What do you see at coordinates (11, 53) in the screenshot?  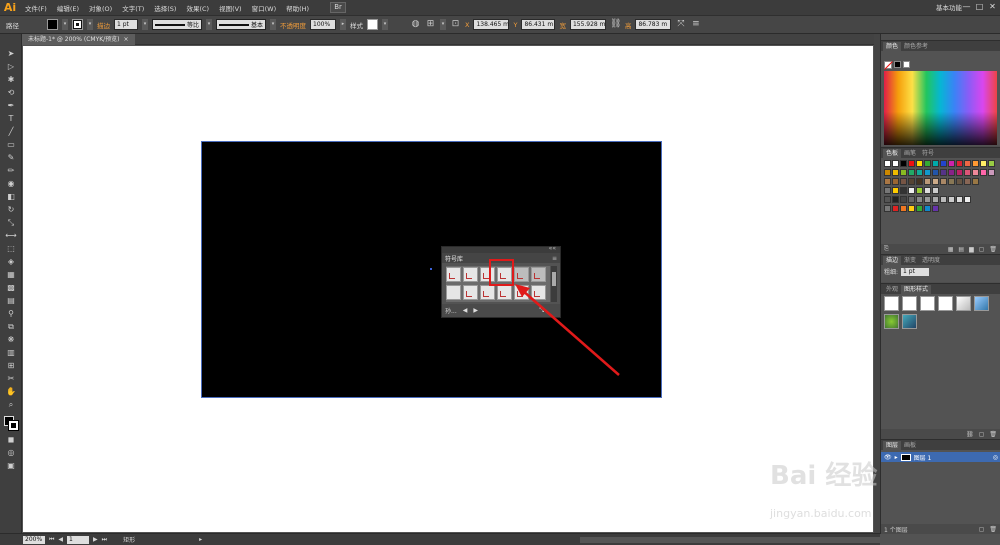 I see `selection-tool-icon: ➤` at bounding box center [11, 53].